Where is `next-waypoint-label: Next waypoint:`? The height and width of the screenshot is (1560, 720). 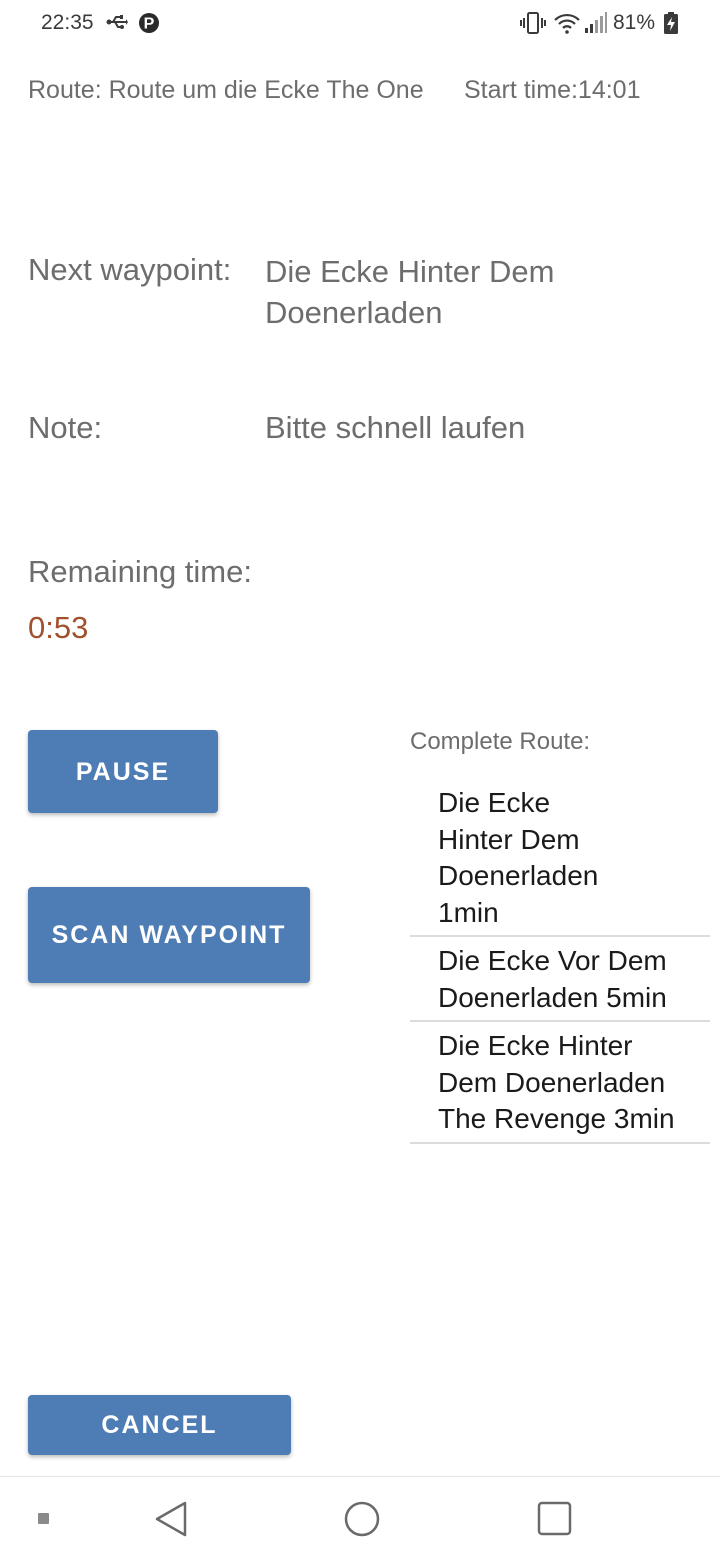
next-waypoint-label: Next waypoint: is located at coordinates (130, 269).